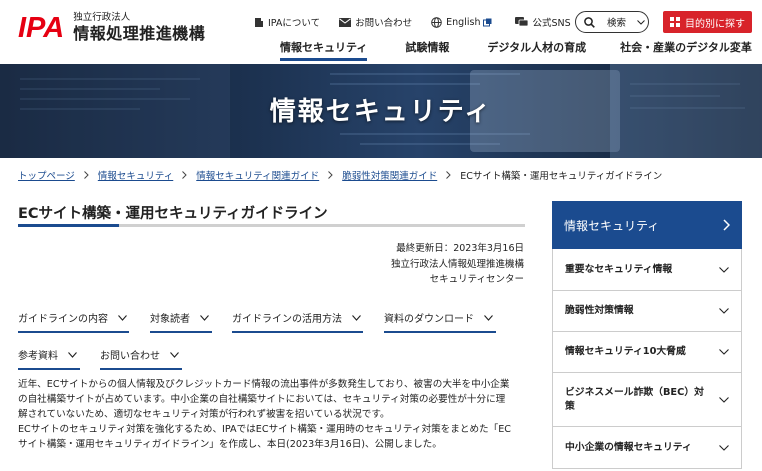 Image resolution: width=762 pixels, height=471 pixels. Describe the element at coordinates (487, 22) in the screenshot. I see `external-link-icon` at that location.